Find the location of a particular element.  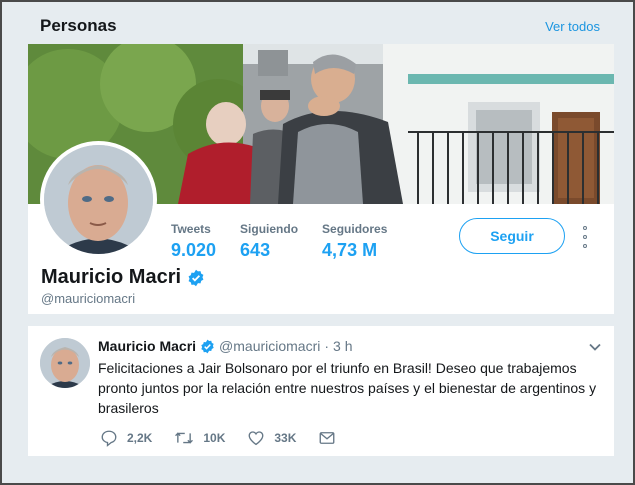

stat-label: Seguidores is located at coordinates (355, 229).